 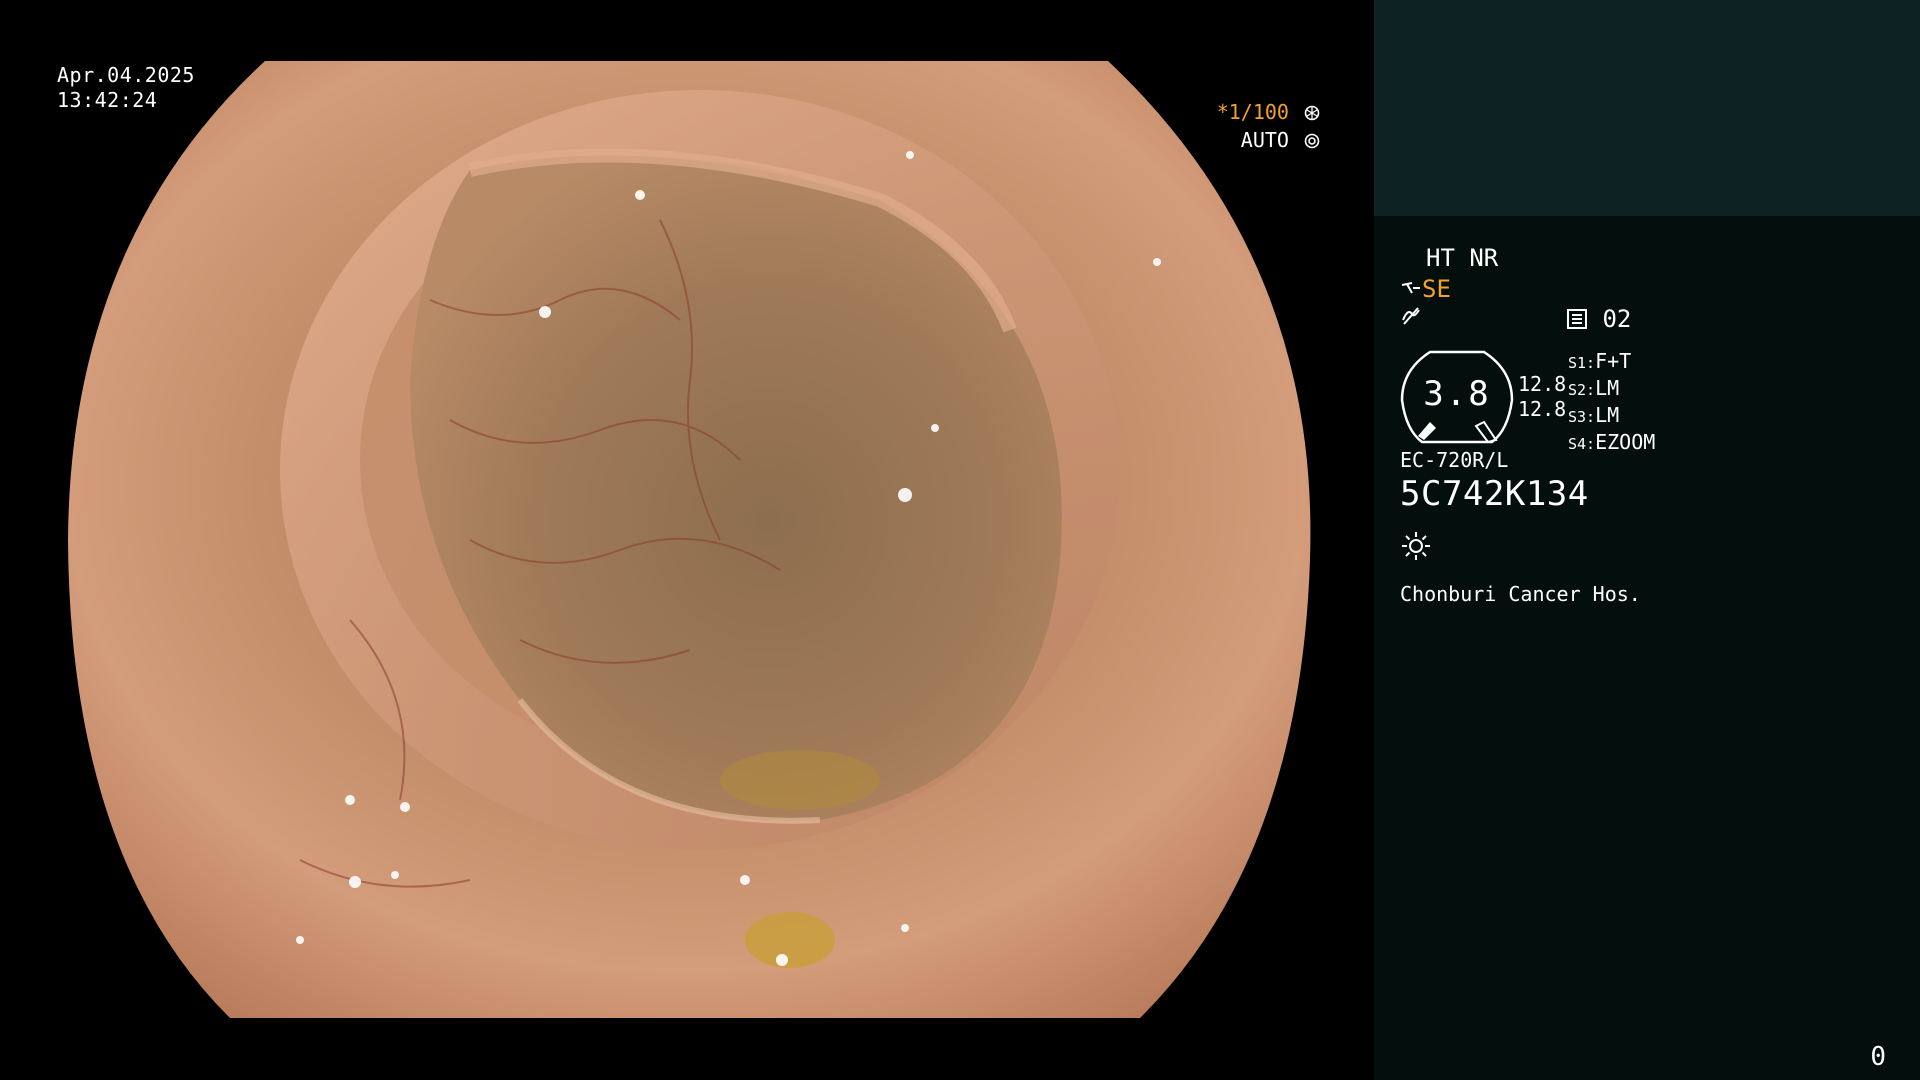 I want to click on contrast-icon, so click(x=1411, y=316).